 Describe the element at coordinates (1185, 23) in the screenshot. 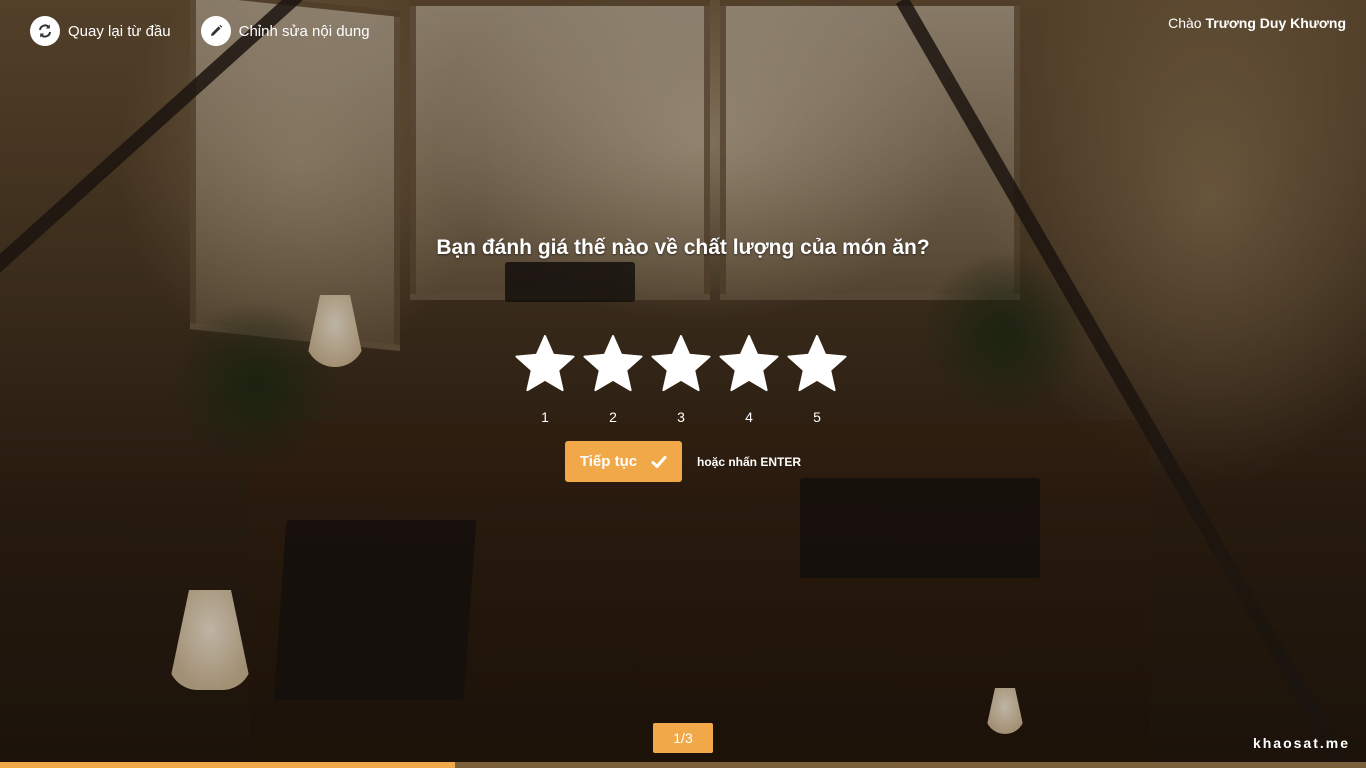

I see `greeting-prefix: Chào` at that location.